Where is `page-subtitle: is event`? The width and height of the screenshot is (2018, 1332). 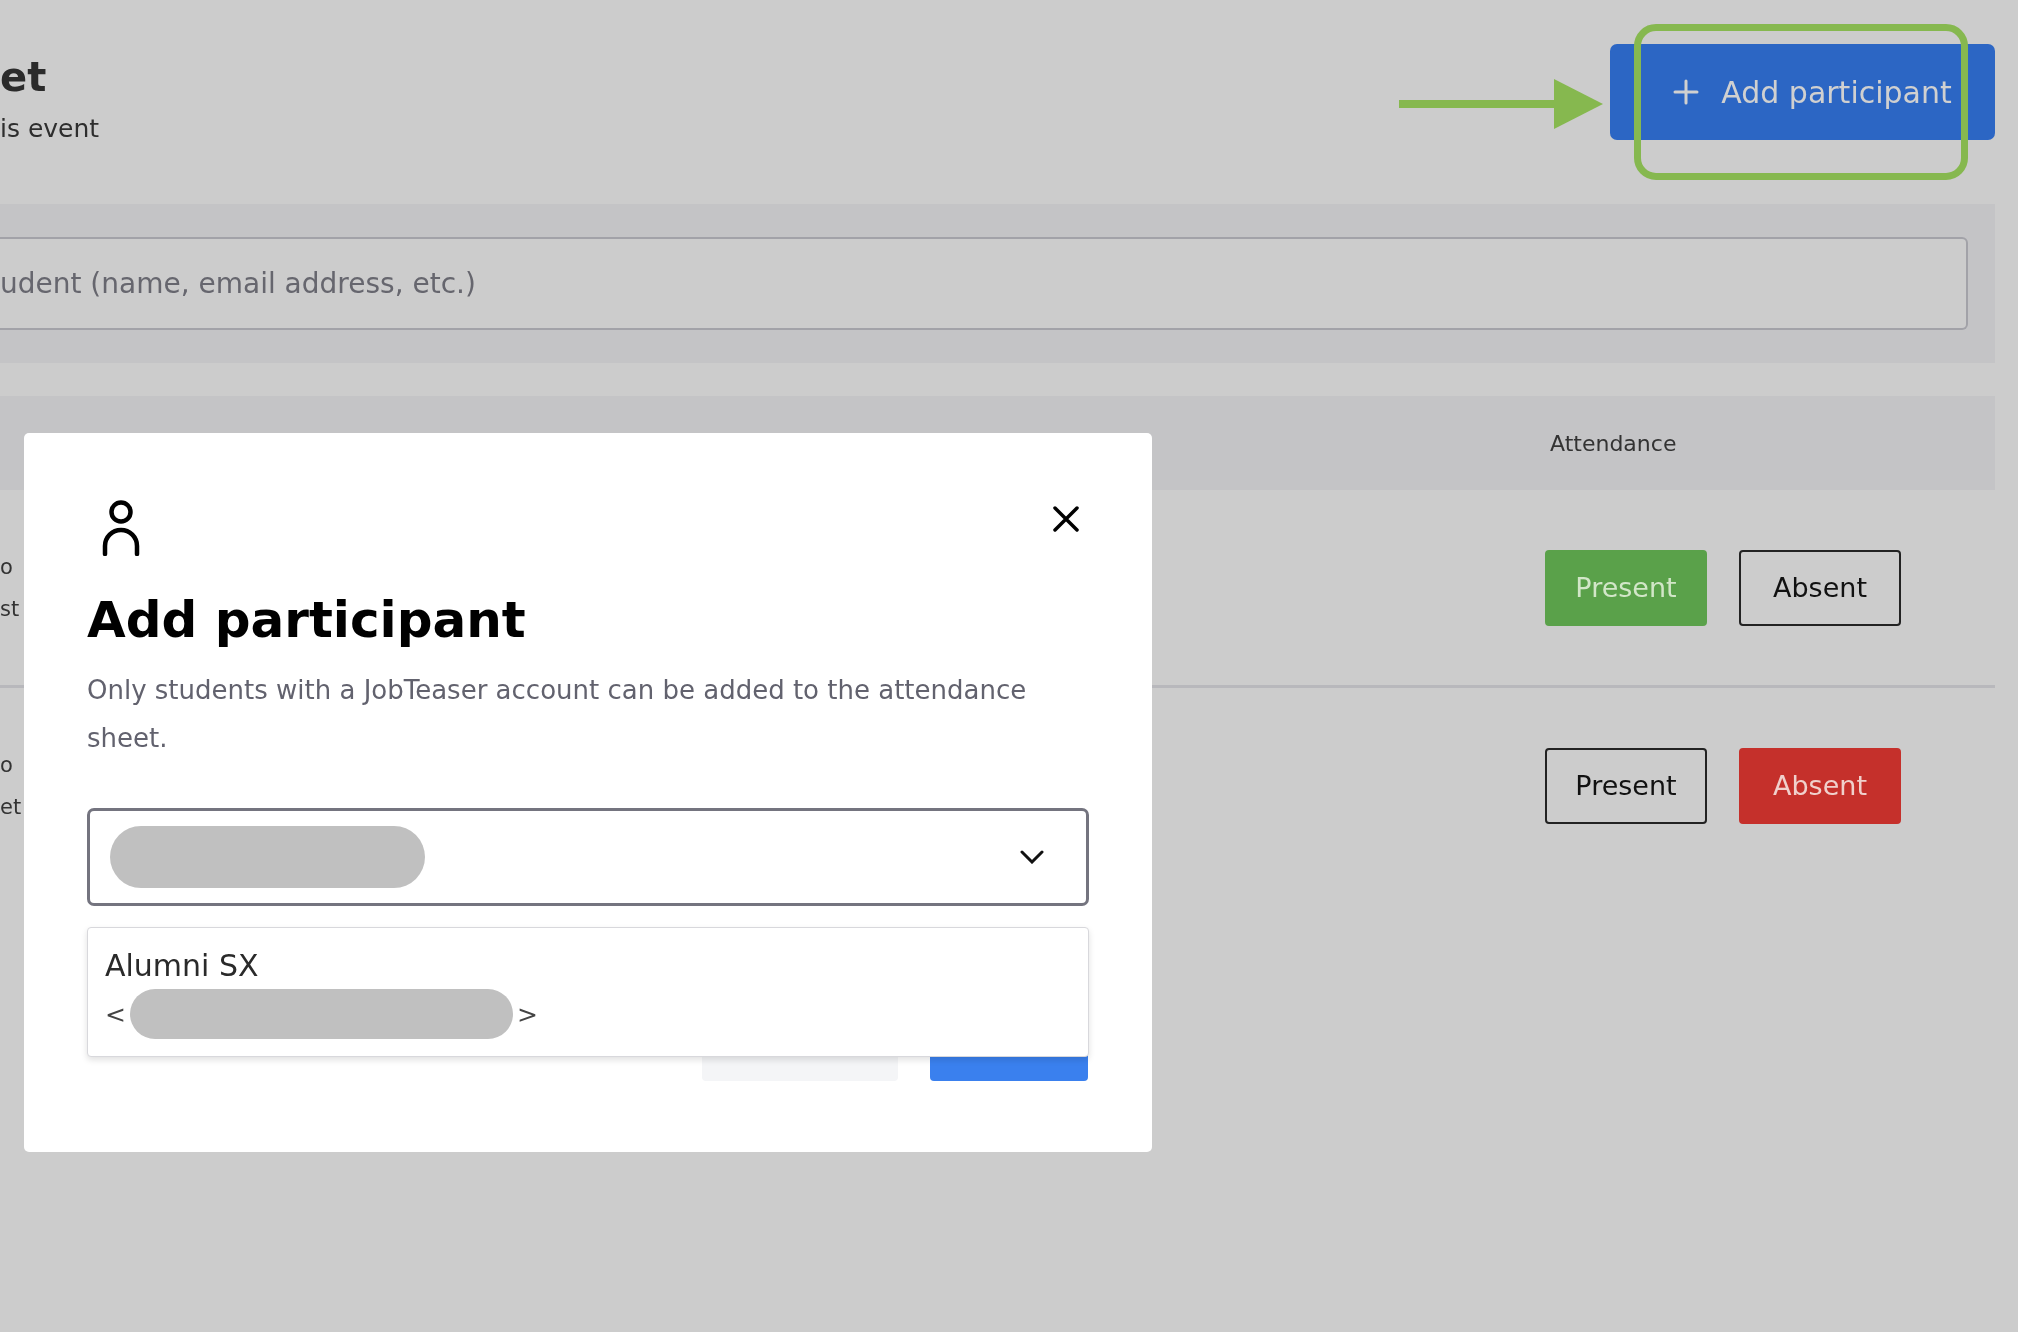
page-subtitle: is event is located at coordinates (50, 129).